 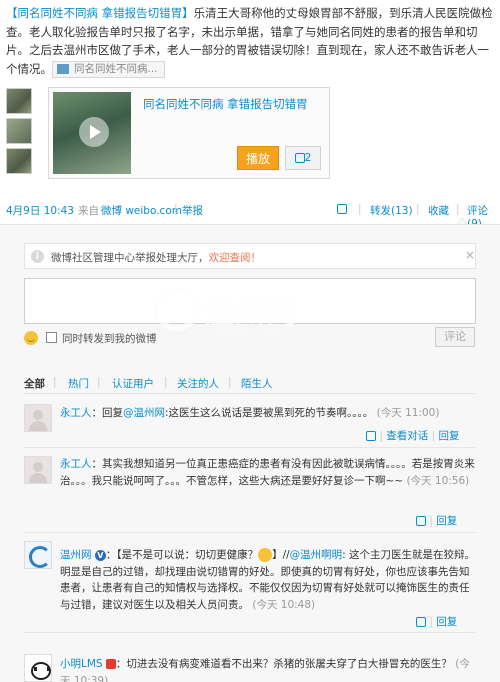 I want to click on community-notice: i 微博社区管理中心举报处理大厅，欢迎查阅！ ×, so click(x=250, y=256).